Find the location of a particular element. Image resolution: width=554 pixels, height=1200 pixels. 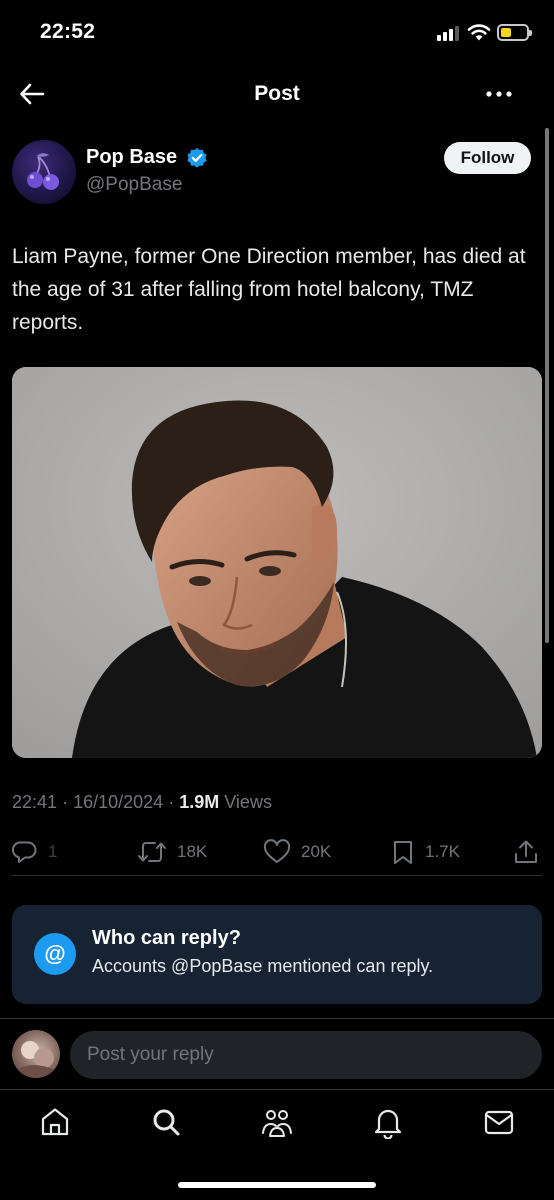

bookmark-button: 1.7K is located at coordinates (425, 852).